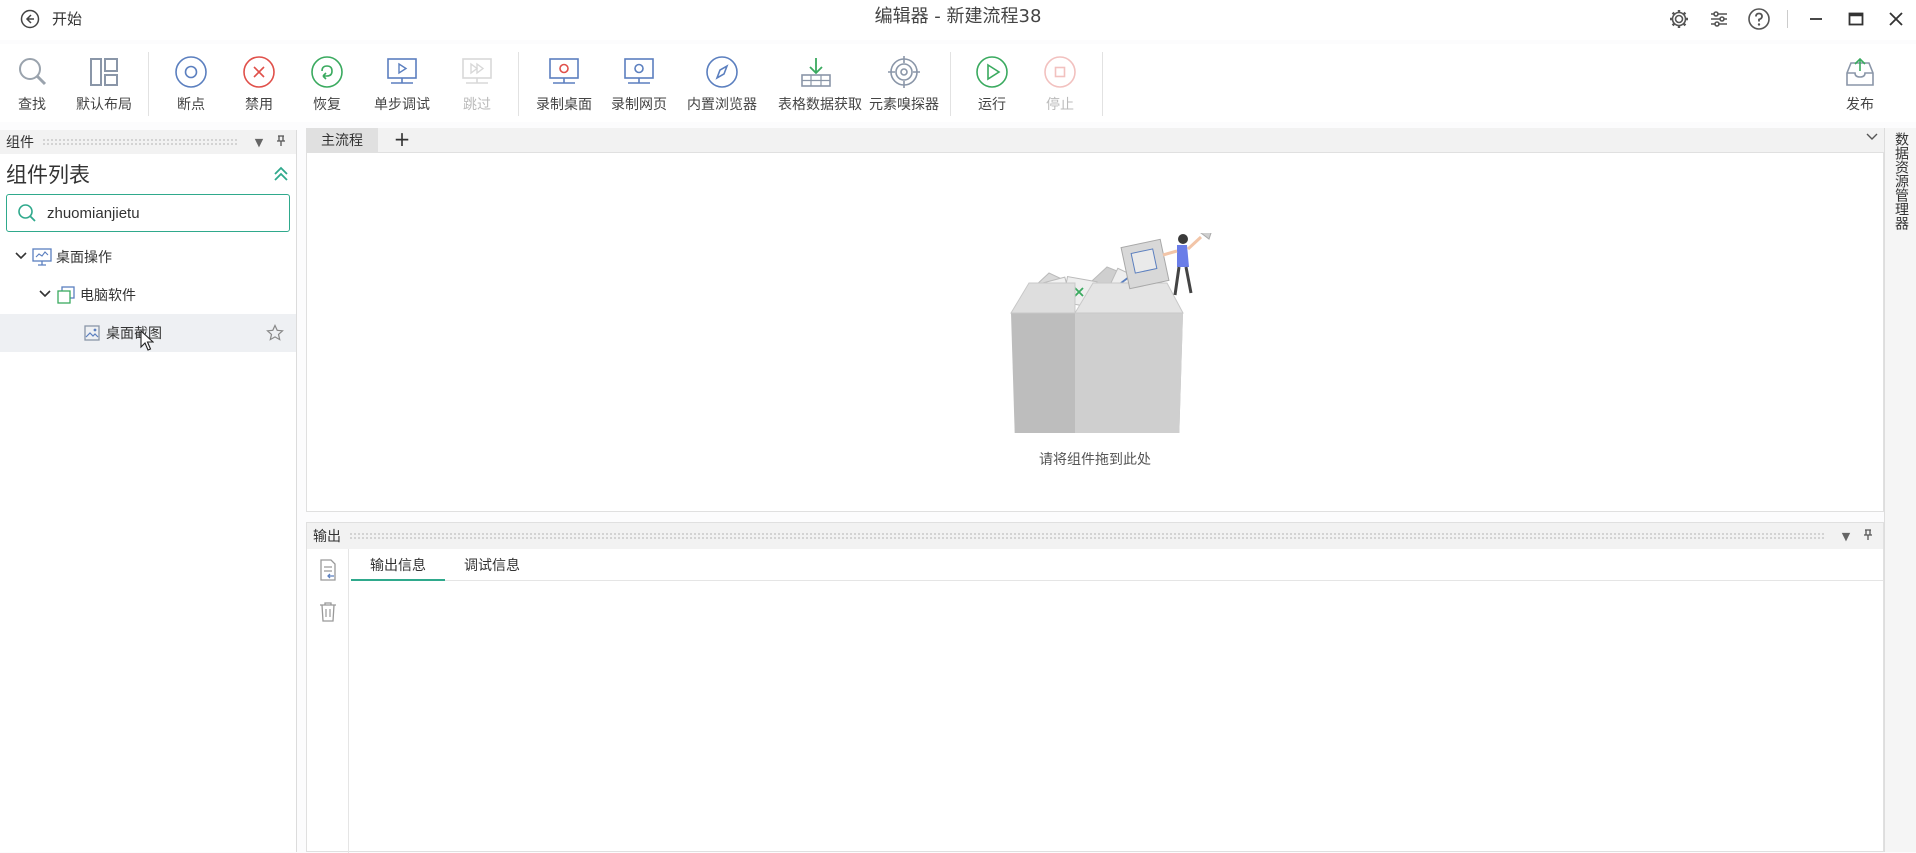 The height and width of the screenshot is (853, 1916). I want to click on toolbar-find-button: 查找, so click(35, 85).